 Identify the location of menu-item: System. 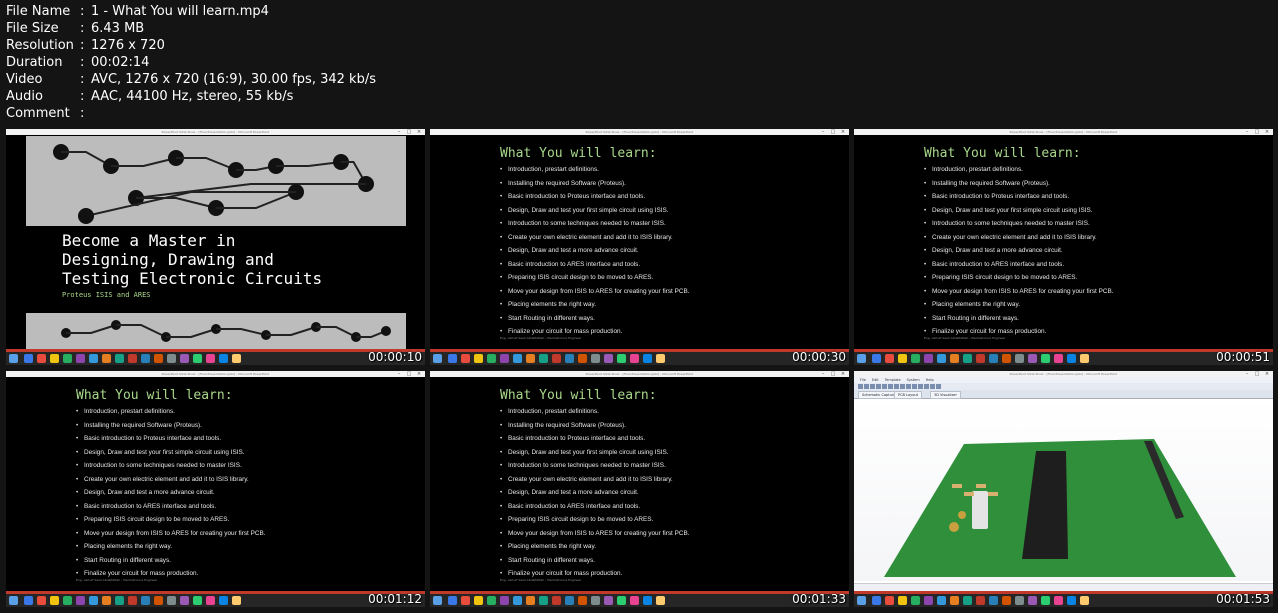
(913, 380).